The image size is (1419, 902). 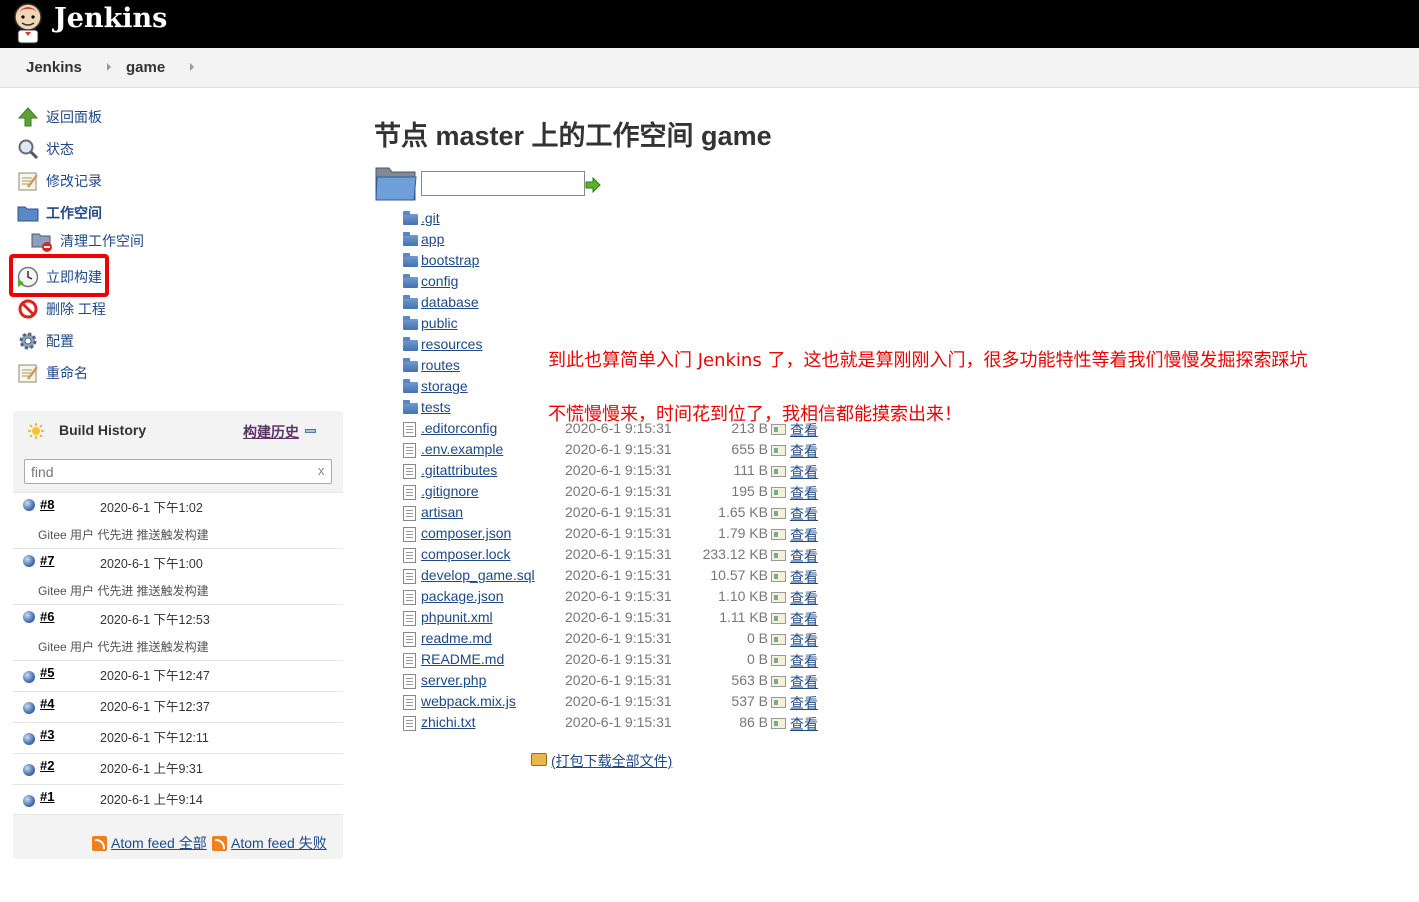 I want to click on build-row: #6 2020-6-1 下午12:53 Gitee 用户 代先进 推送触发构建, so click(x=178, y=632).